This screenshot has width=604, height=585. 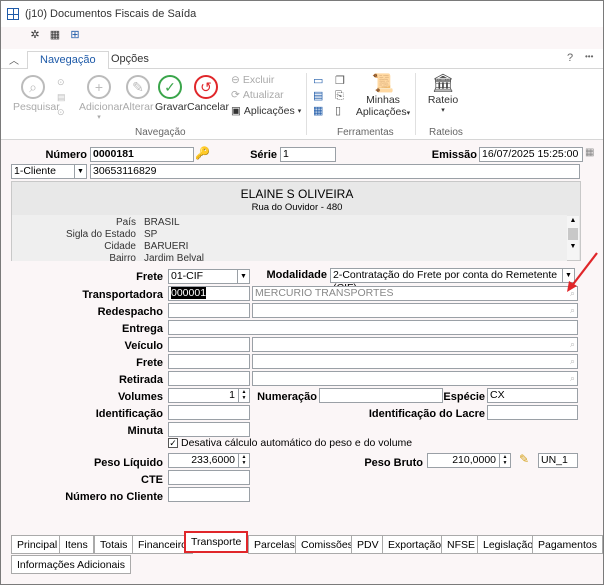 What do you see at coordinates (209, 460) in the screenshot?
I see `peso-liquido-field: 233,6000 ▲ ▼` at bounding box center [209, 460].